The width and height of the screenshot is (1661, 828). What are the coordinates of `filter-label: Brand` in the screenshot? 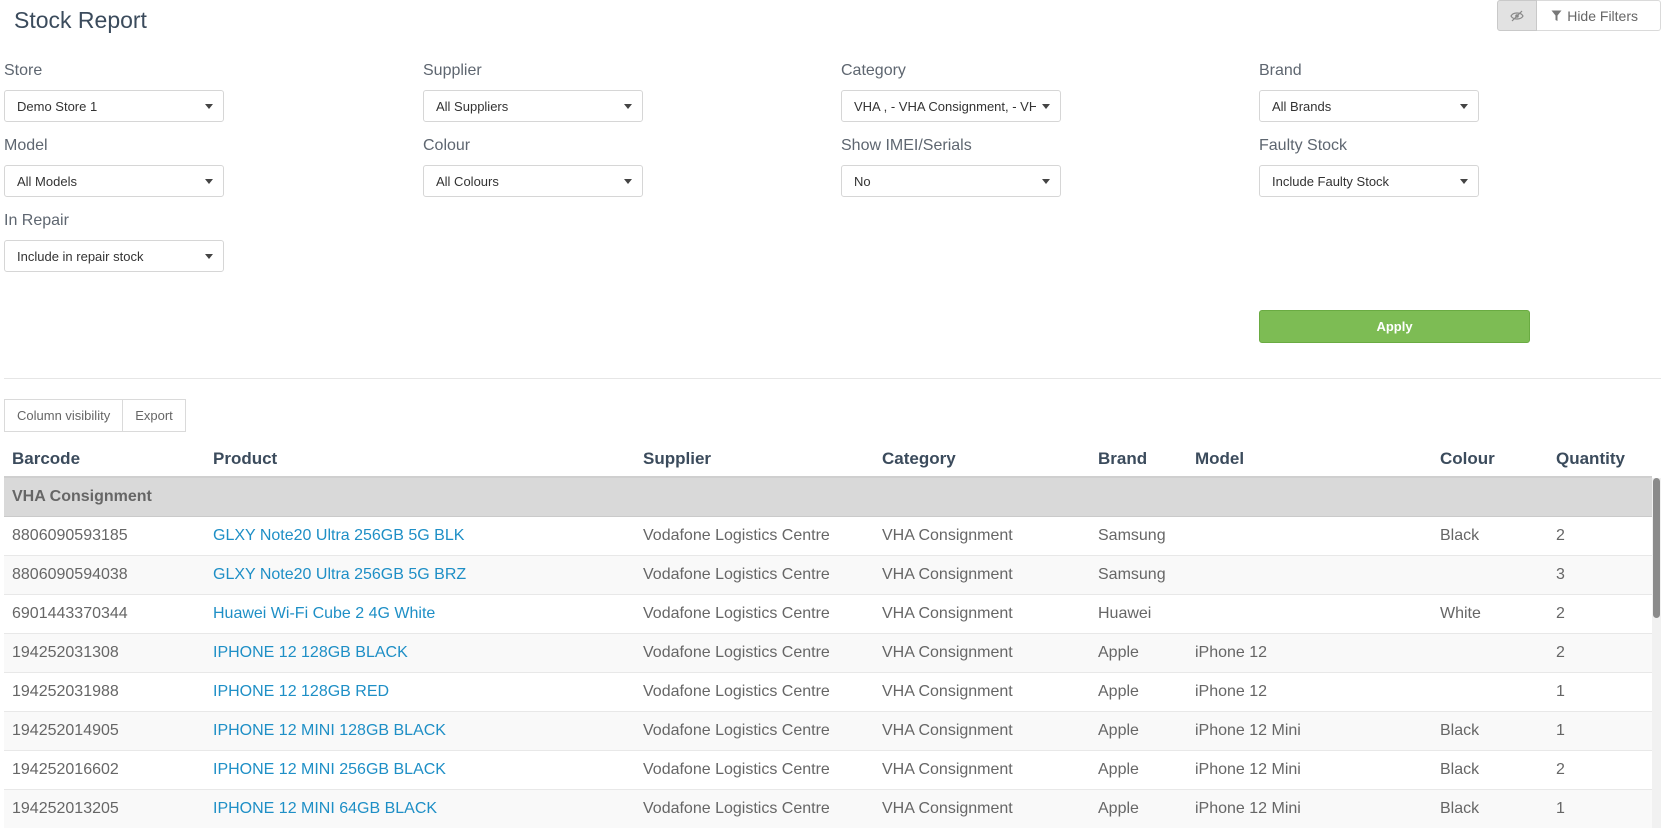 It's located at (1280, 70).